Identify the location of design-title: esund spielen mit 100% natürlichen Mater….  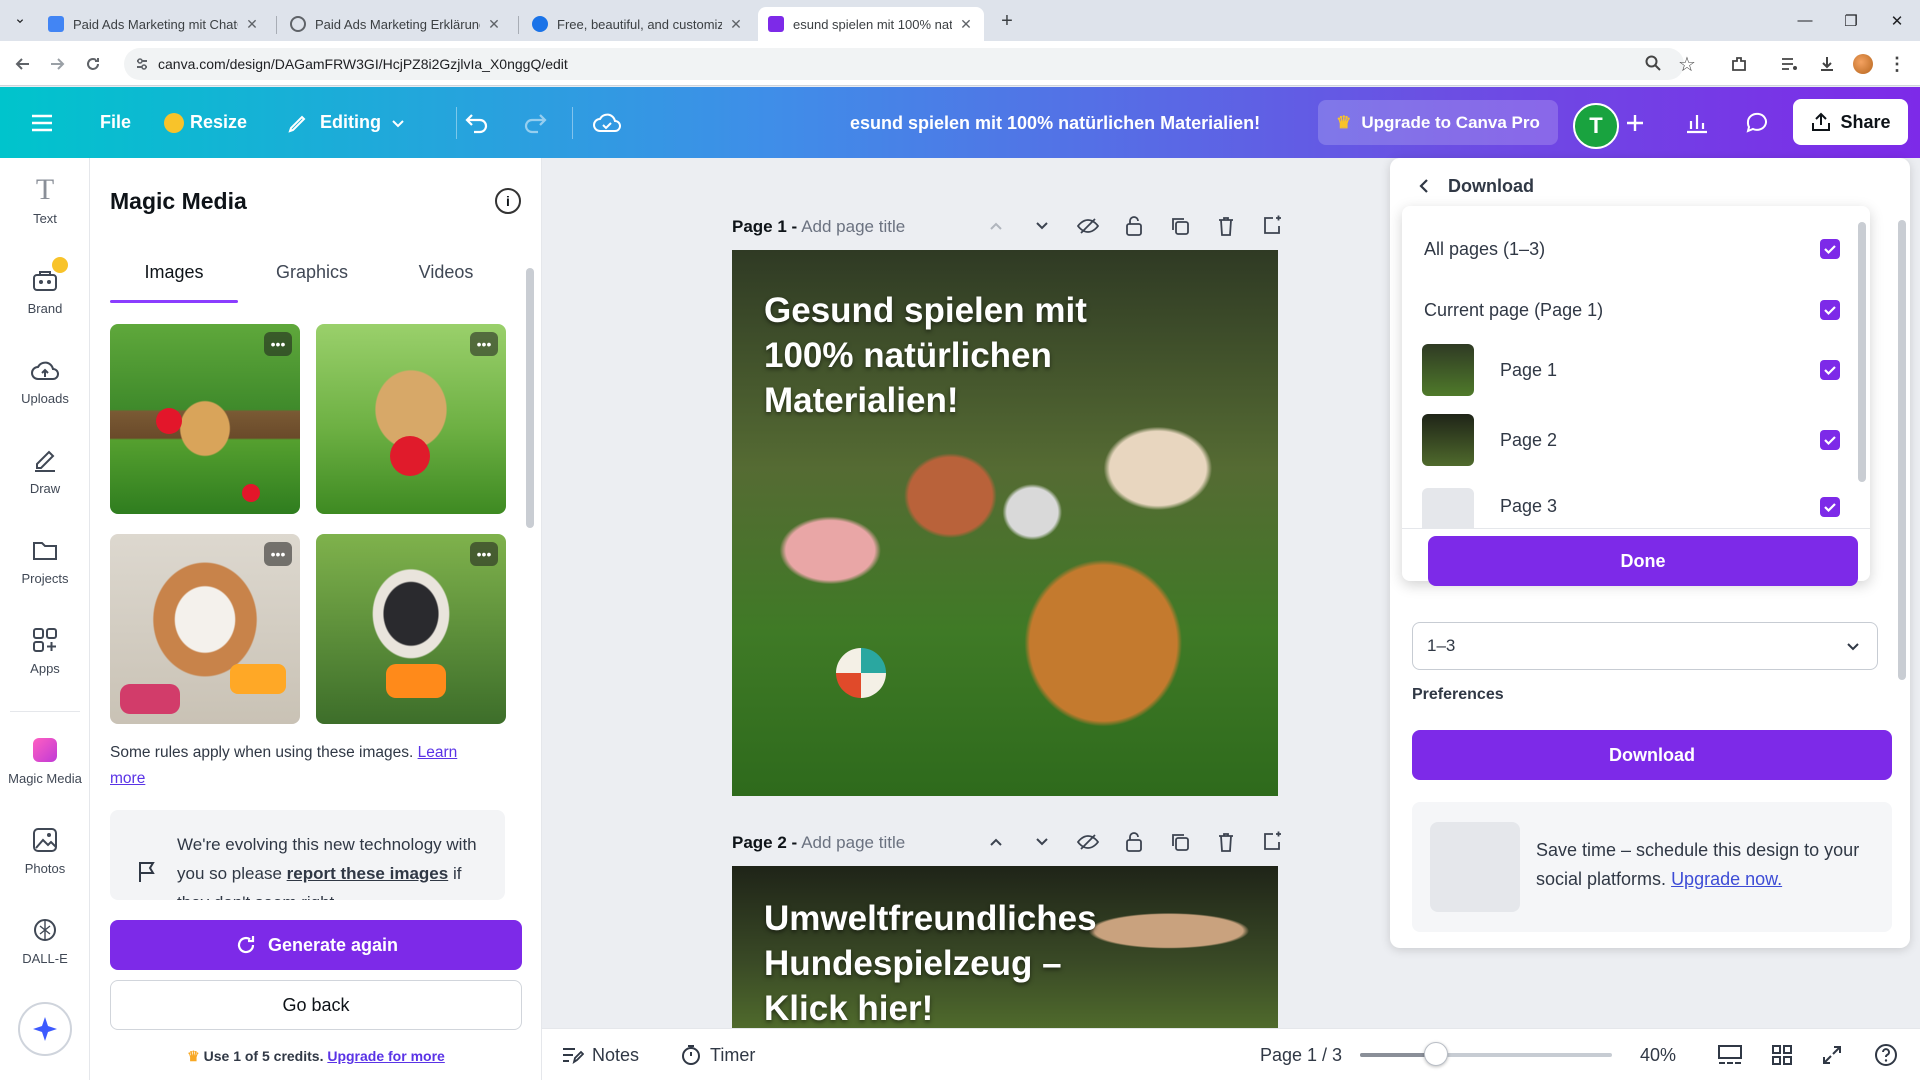
(1055, 123).